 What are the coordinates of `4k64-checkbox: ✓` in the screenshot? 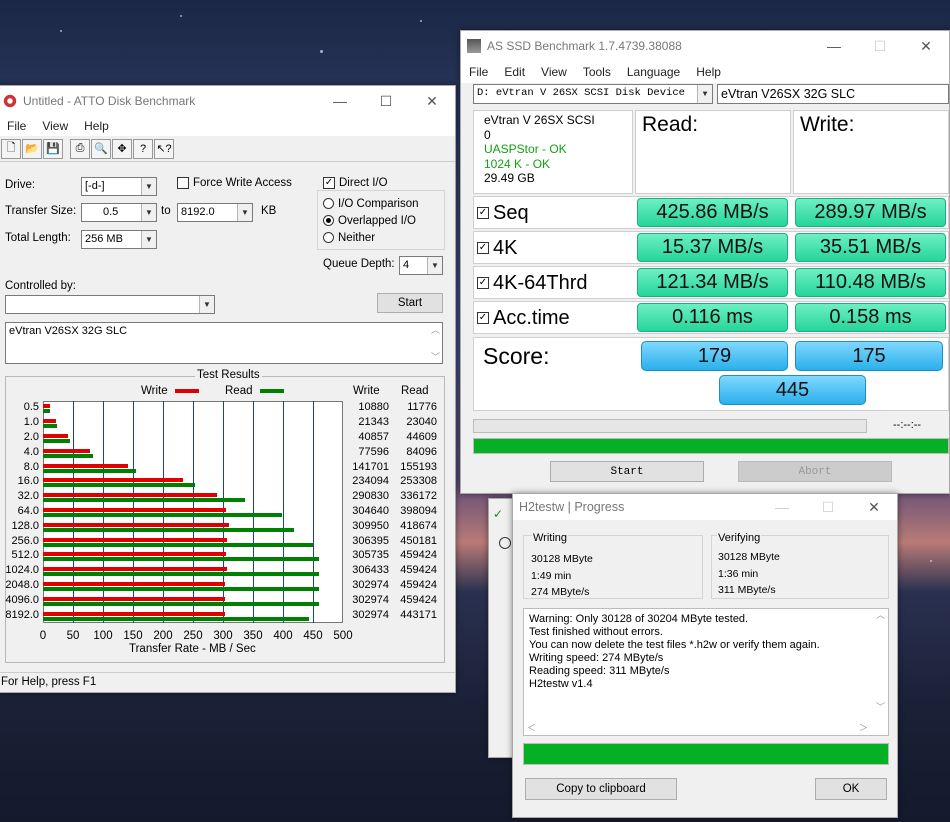 It's located at (483, 283).